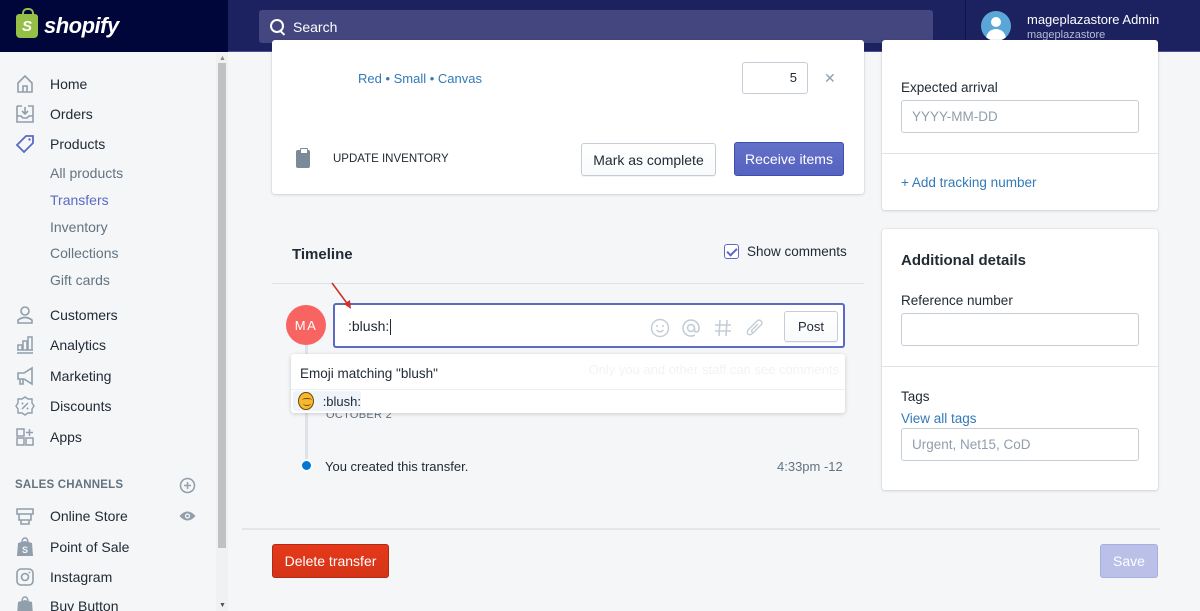 This screenshot has width=1200, height=611. What do you see at coordinates (775, 78) in the screenshot?
I see `quantity-input: 5` at bounding box center [775, 78].